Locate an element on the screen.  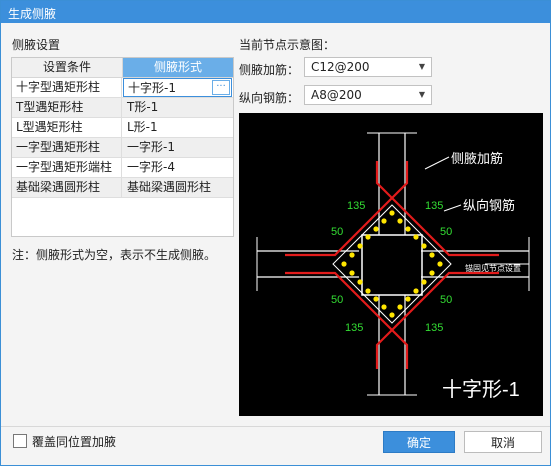
cell-condition: T型遇矩形柱 is located at coordinates (67, 107).